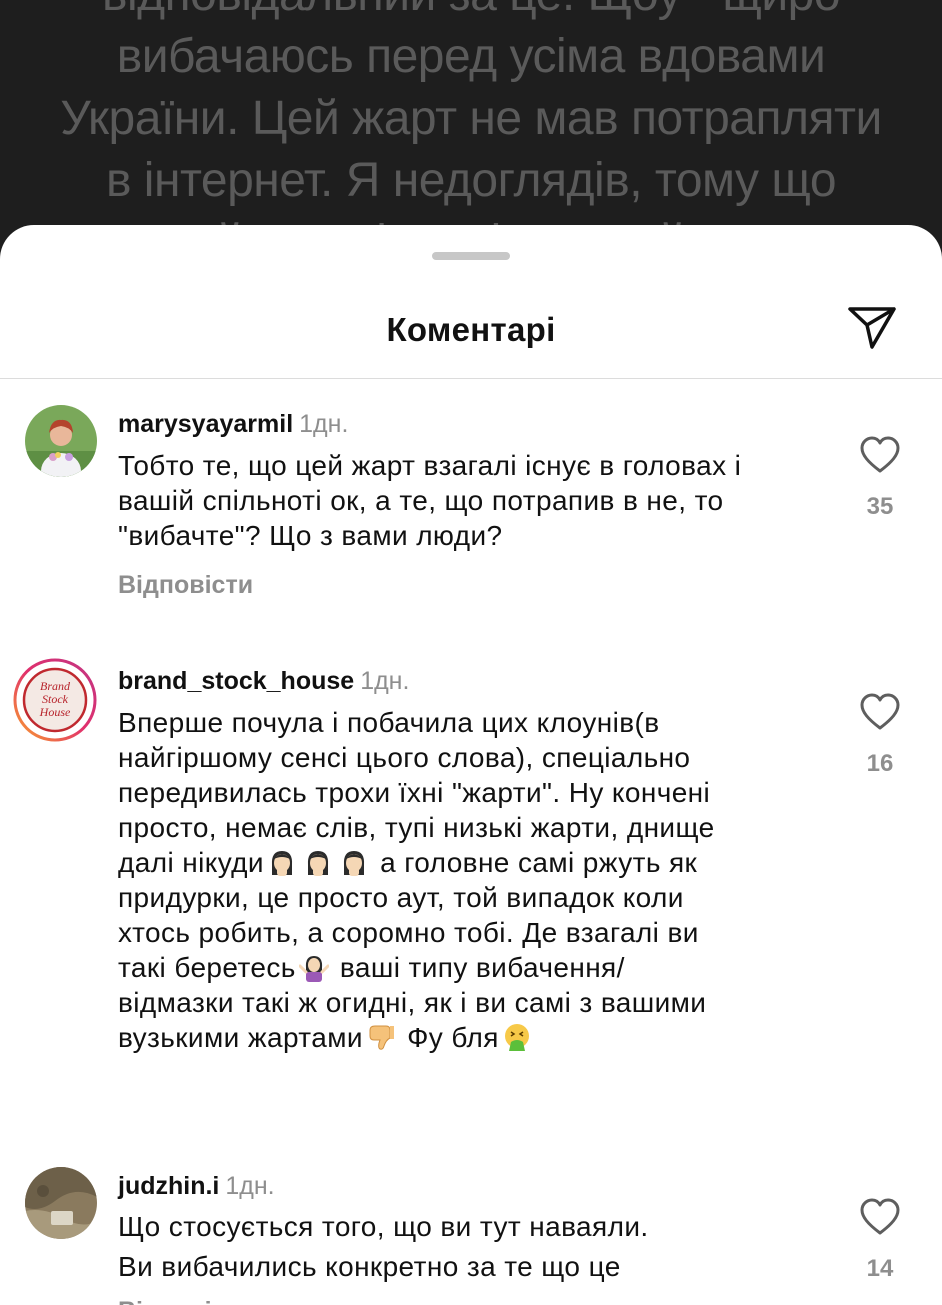 This screenshot has height=1305, width=942. I want to click on story-line: вибачаюсь перед усіма вдовами, so click(471, 56).